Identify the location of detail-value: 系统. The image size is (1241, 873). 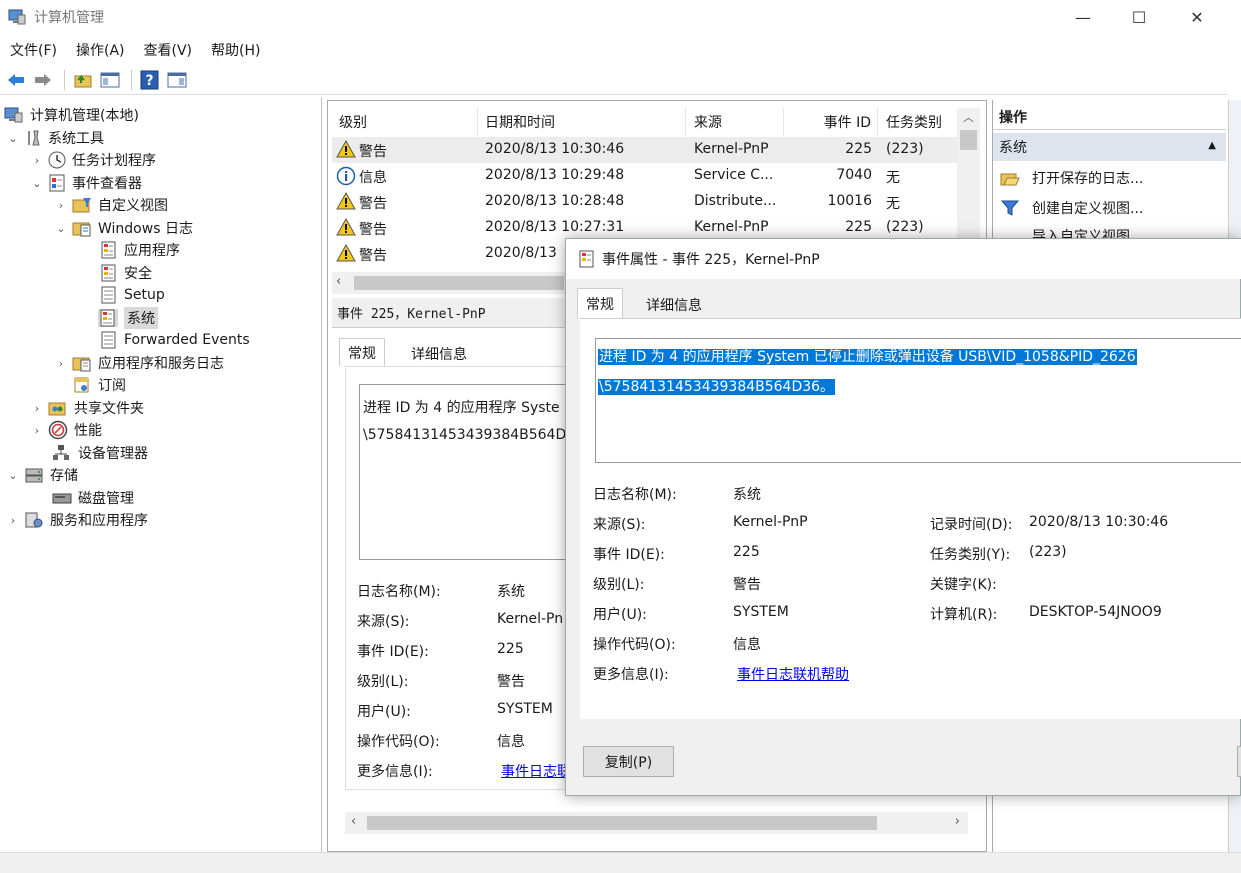
(511, 592).